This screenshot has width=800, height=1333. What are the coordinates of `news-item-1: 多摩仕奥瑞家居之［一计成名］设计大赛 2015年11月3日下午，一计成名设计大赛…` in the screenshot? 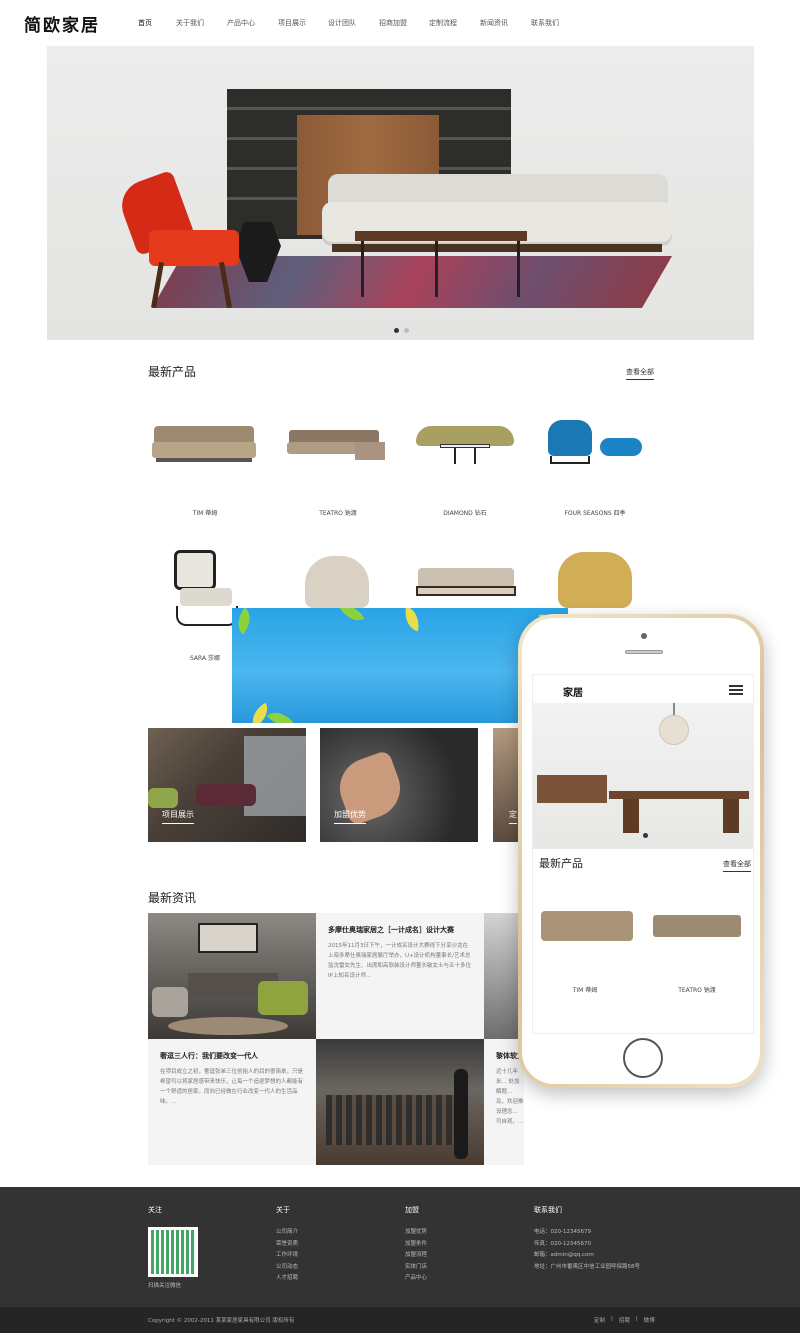 It's located at (400, 976).